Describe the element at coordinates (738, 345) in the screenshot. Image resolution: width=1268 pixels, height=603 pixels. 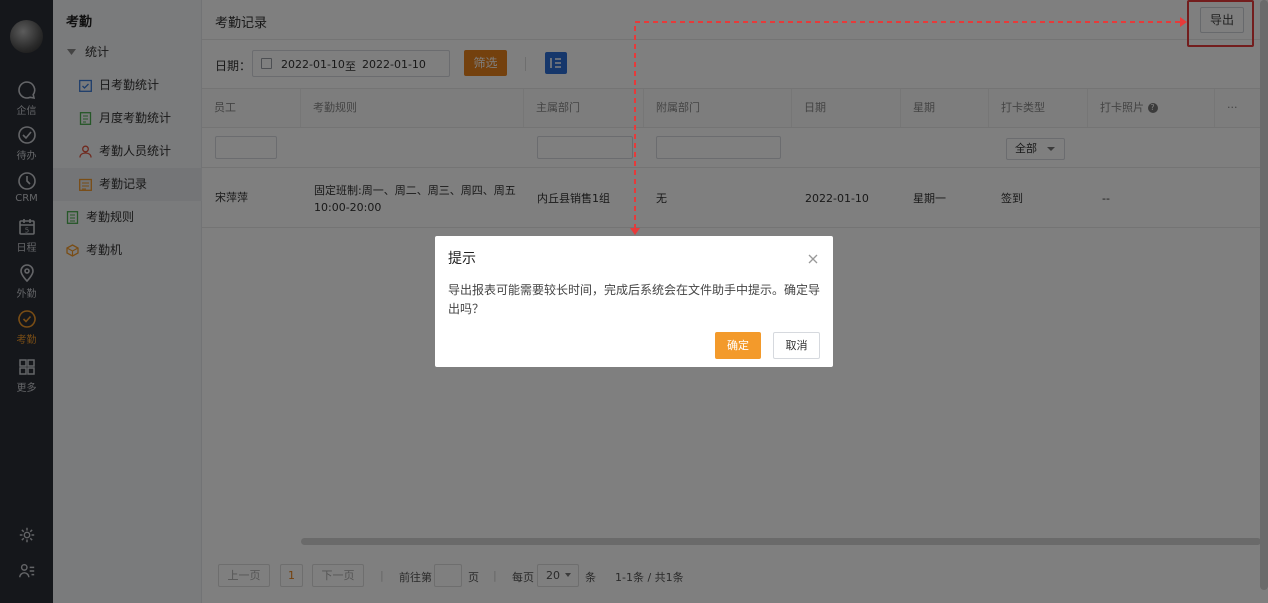
I see `confirm-button: 确定` at that location.